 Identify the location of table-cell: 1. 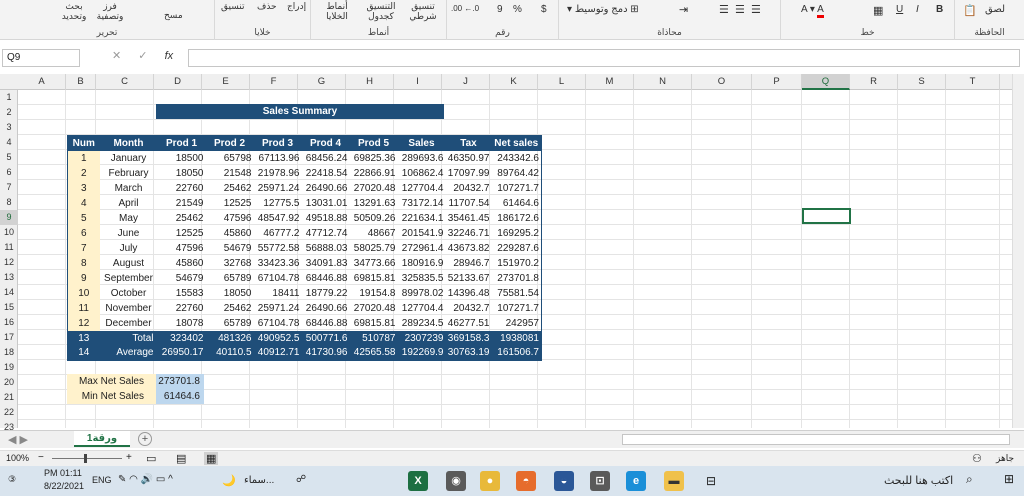
(83, 158).